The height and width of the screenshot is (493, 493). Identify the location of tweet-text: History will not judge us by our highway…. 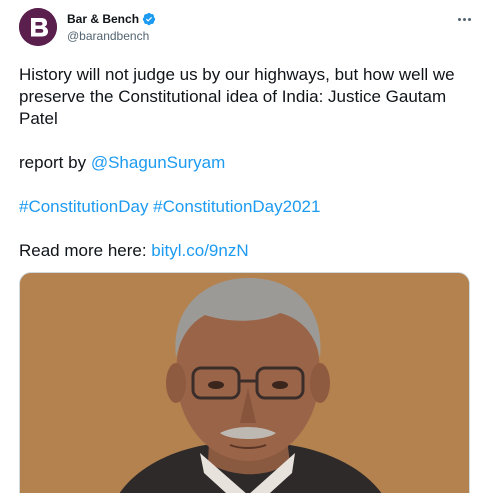
(237, 96).